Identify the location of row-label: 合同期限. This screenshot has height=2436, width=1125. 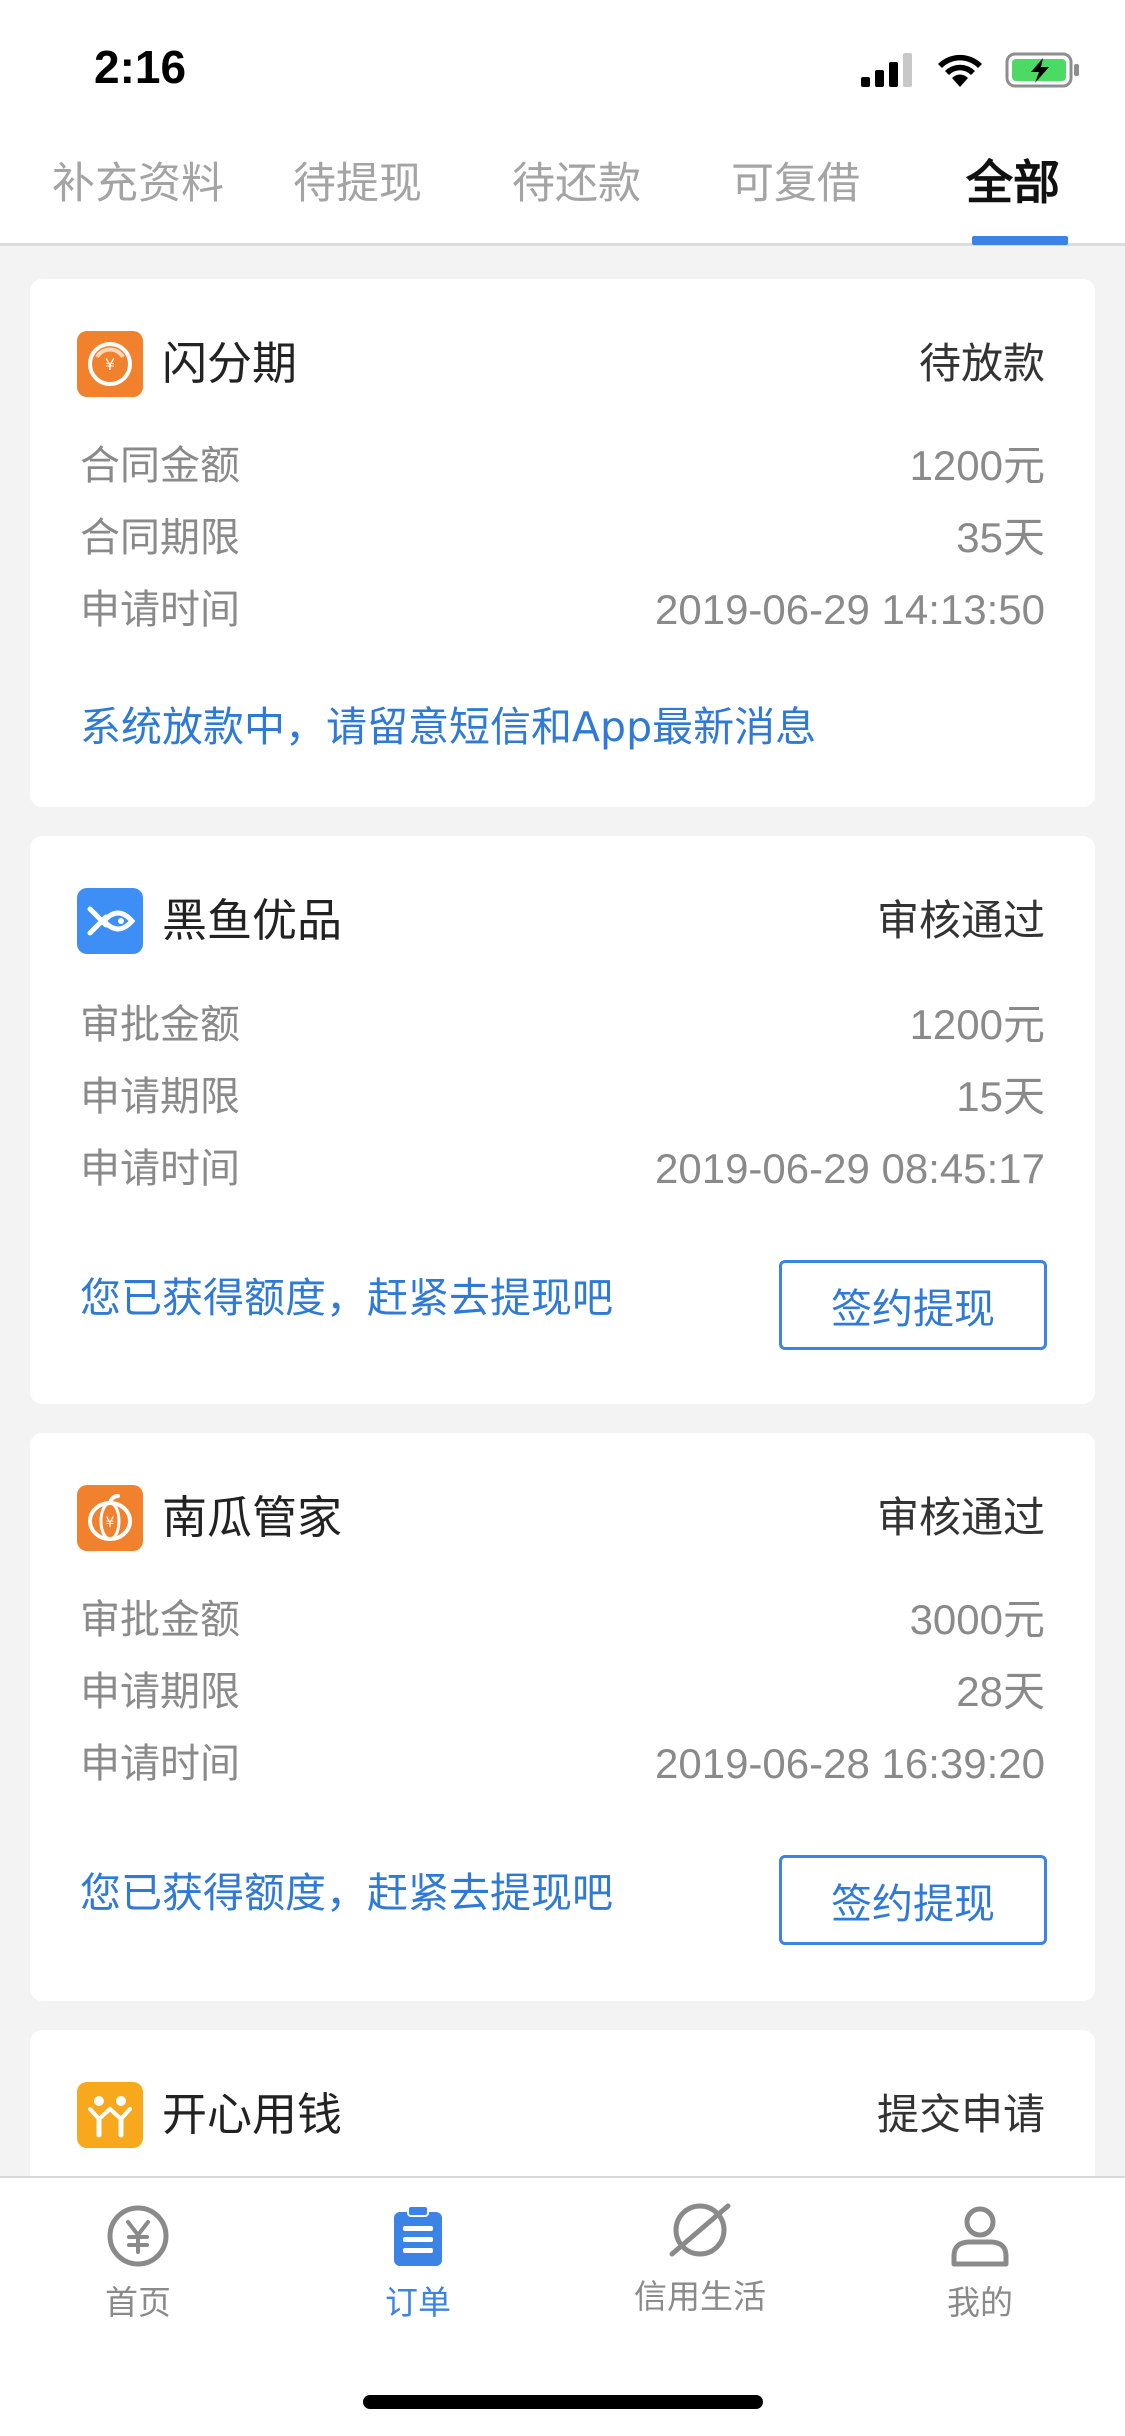
(160, 538).